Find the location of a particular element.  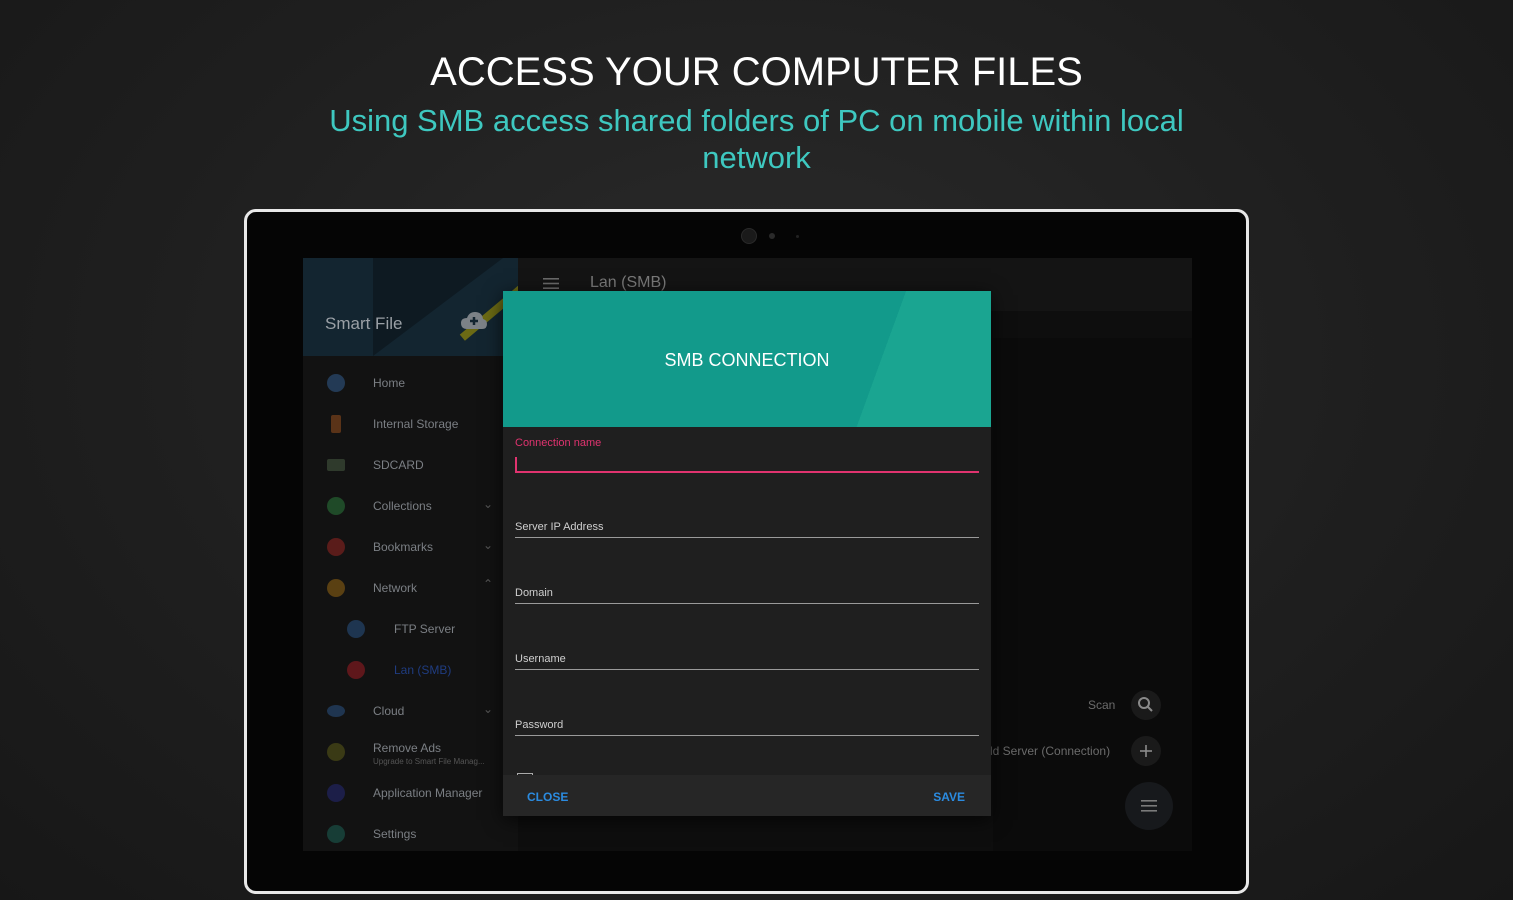

sidebar-item-home: Home is located at coordinates (410, 384).